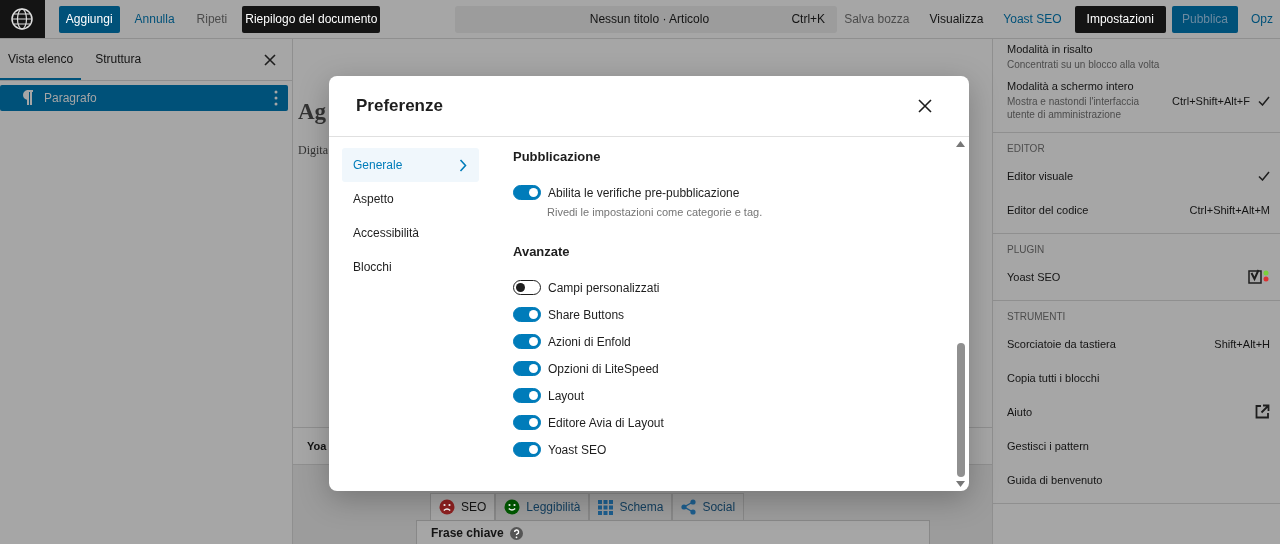  I want to click on menu-item: Modalità a schermo intero Mostra e nastondi l'interfaccia utente di amministrazione Ctrl+Shift+Alt+F, so click(1136, 100).